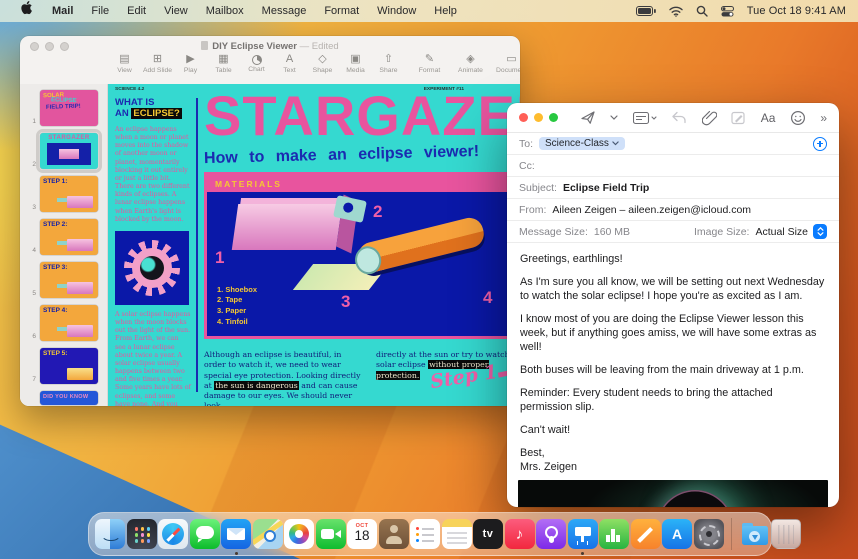  Describe the element at coordinates (677, 534) in the screenshot. I see `dock-icon-app-store: A` at that location.